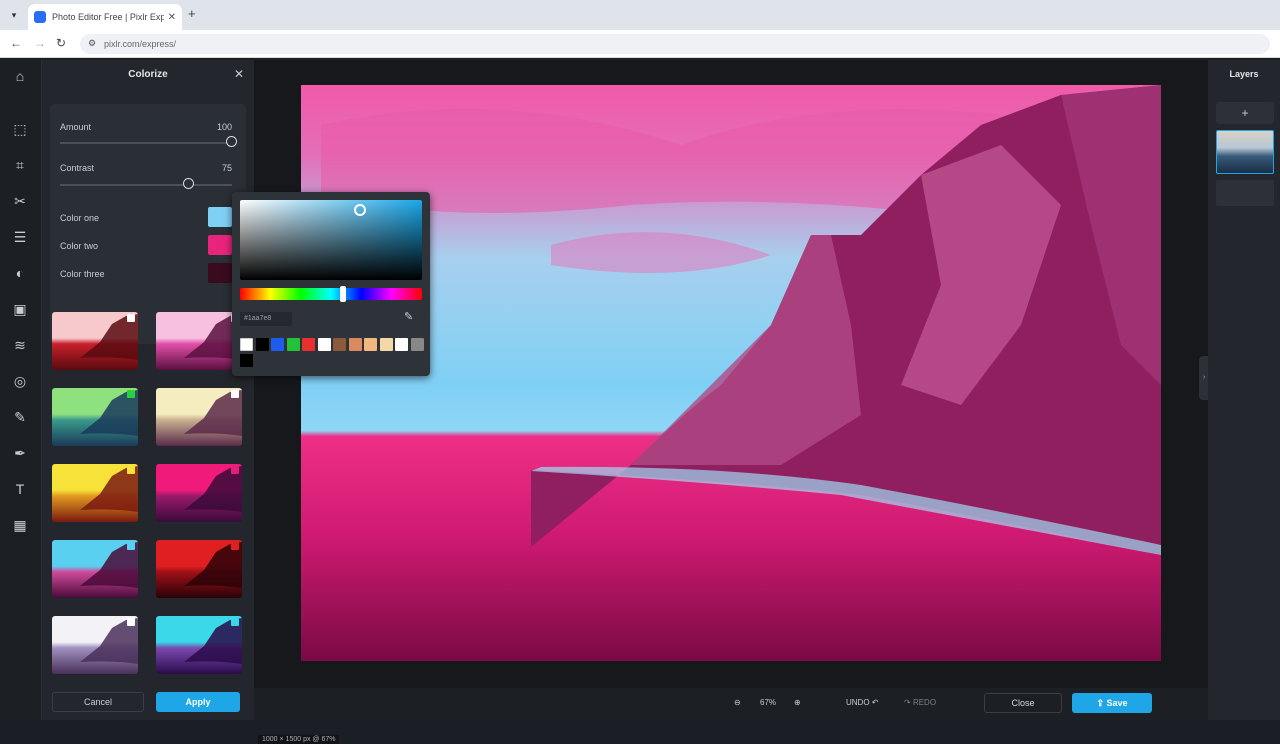 This screenshot has height=744, width=1280. What do you see at coordinates (16, 43) in the screenshot?
I see `back-icon: ←` at bounding box center [16, 43].